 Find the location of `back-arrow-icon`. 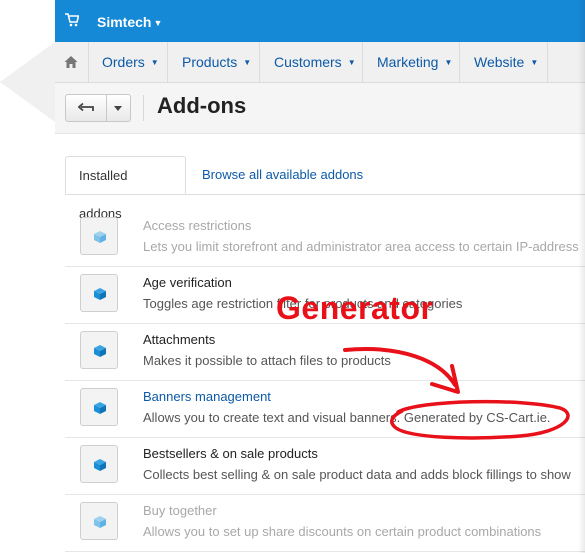

back-arrow-icon is located at coordinates (86, 107).